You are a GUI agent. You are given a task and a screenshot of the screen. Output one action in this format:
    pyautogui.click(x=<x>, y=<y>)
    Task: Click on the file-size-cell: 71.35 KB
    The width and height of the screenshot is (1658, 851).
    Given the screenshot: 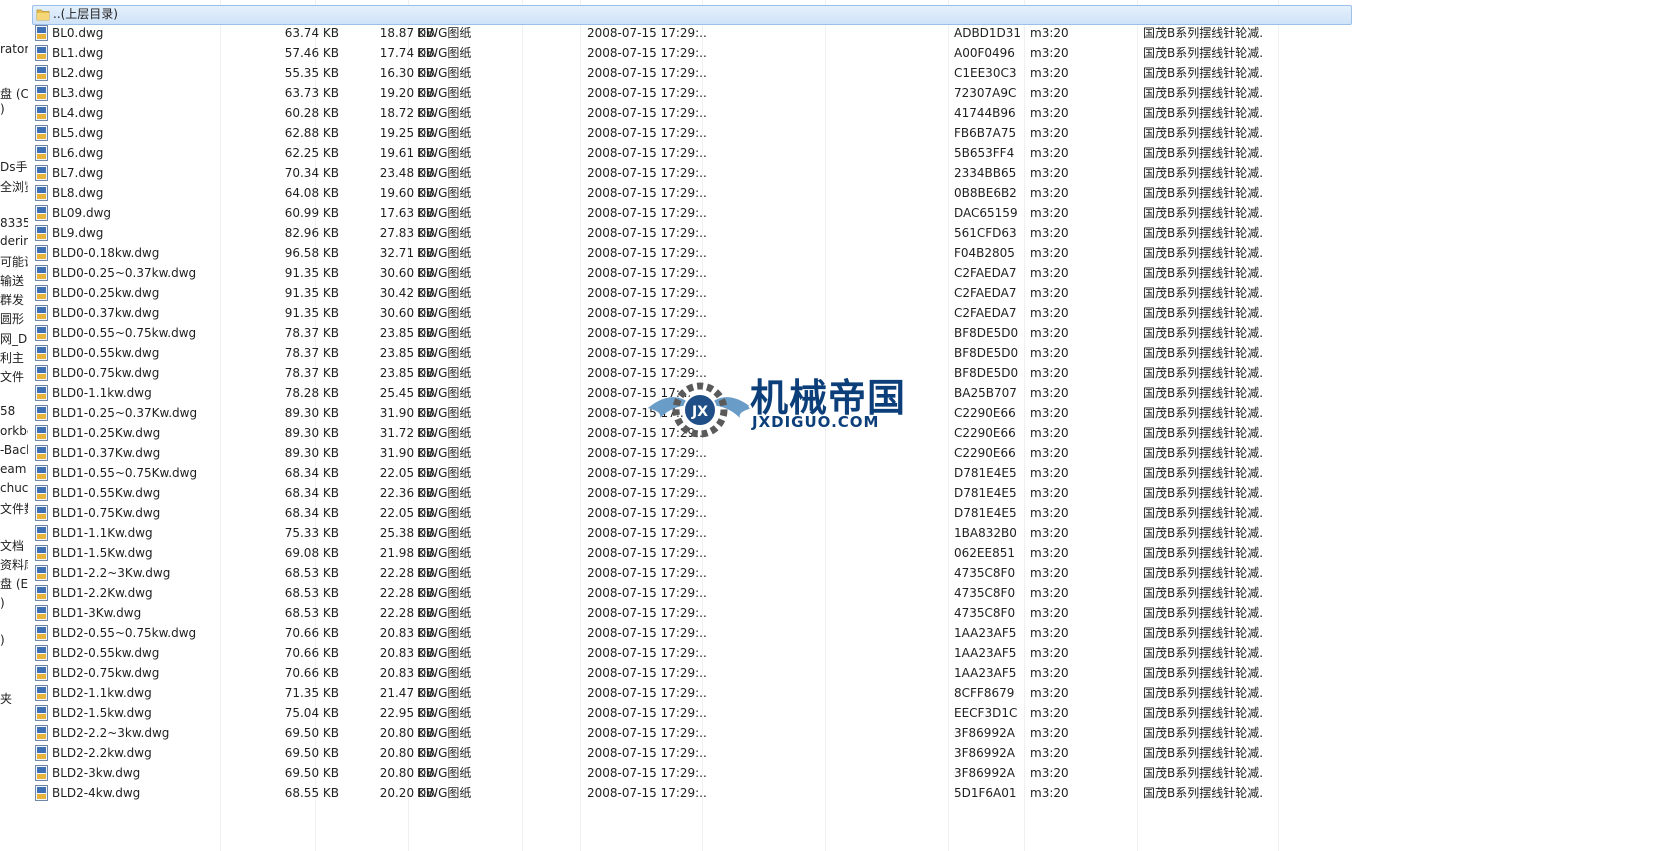 What is the action you would take?
    pyautogui.click(x=311, y=693)
    